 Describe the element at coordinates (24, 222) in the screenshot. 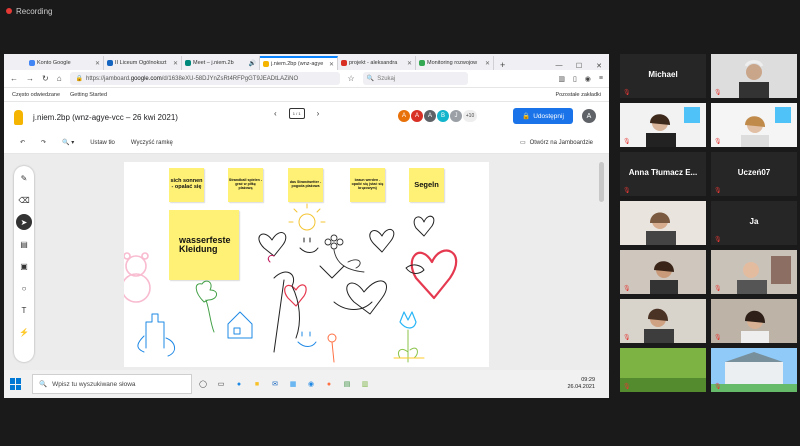

I see `select-icon: ➤` at that location.